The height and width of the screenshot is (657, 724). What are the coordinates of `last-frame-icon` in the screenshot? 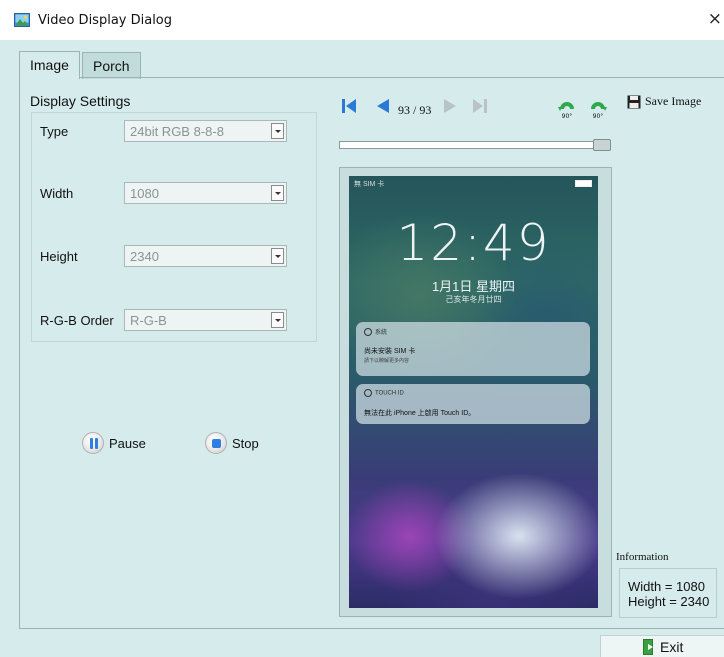 It's located at (480, 106).